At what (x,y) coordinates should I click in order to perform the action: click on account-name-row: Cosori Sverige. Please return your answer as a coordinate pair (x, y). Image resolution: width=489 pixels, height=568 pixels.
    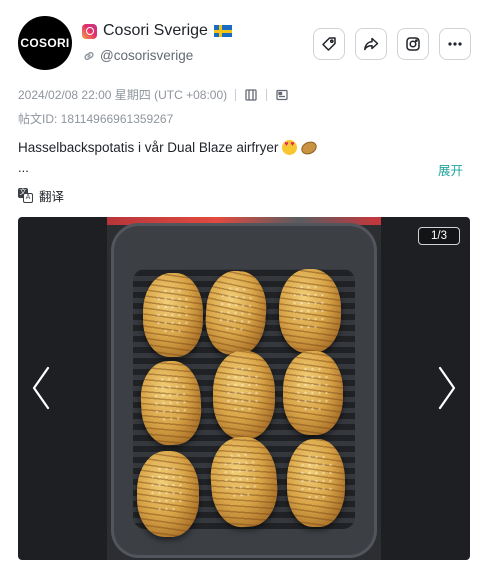
    Looking at the image, I should click on (157, 31).